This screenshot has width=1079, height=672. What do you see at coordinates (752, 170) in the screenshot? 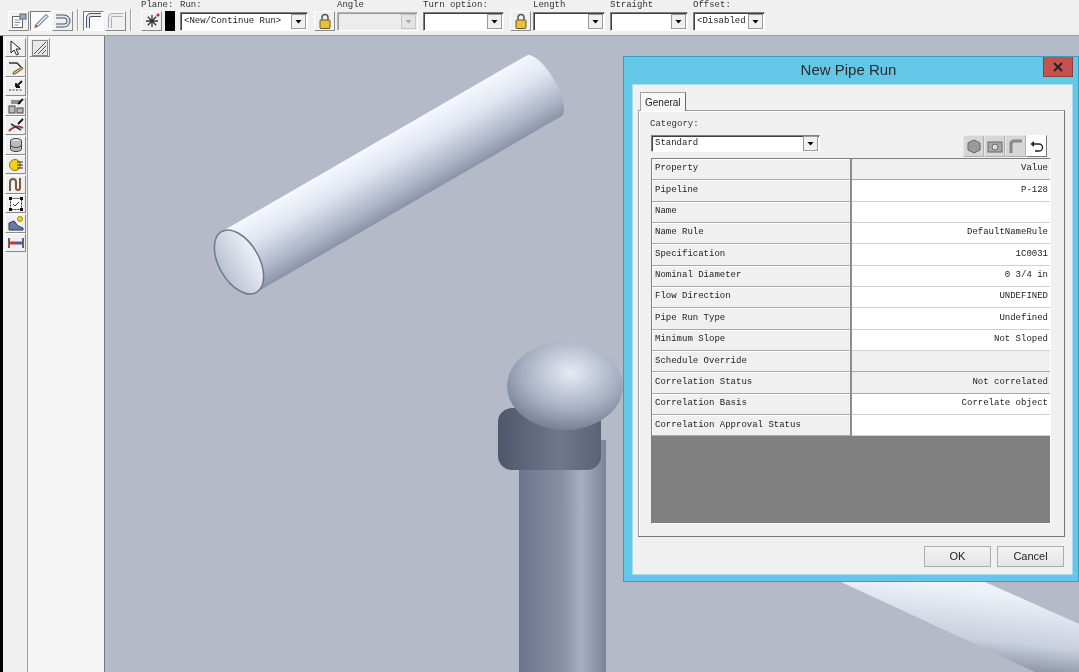
I see `column-header: Property` at bounding box center [752, 170].